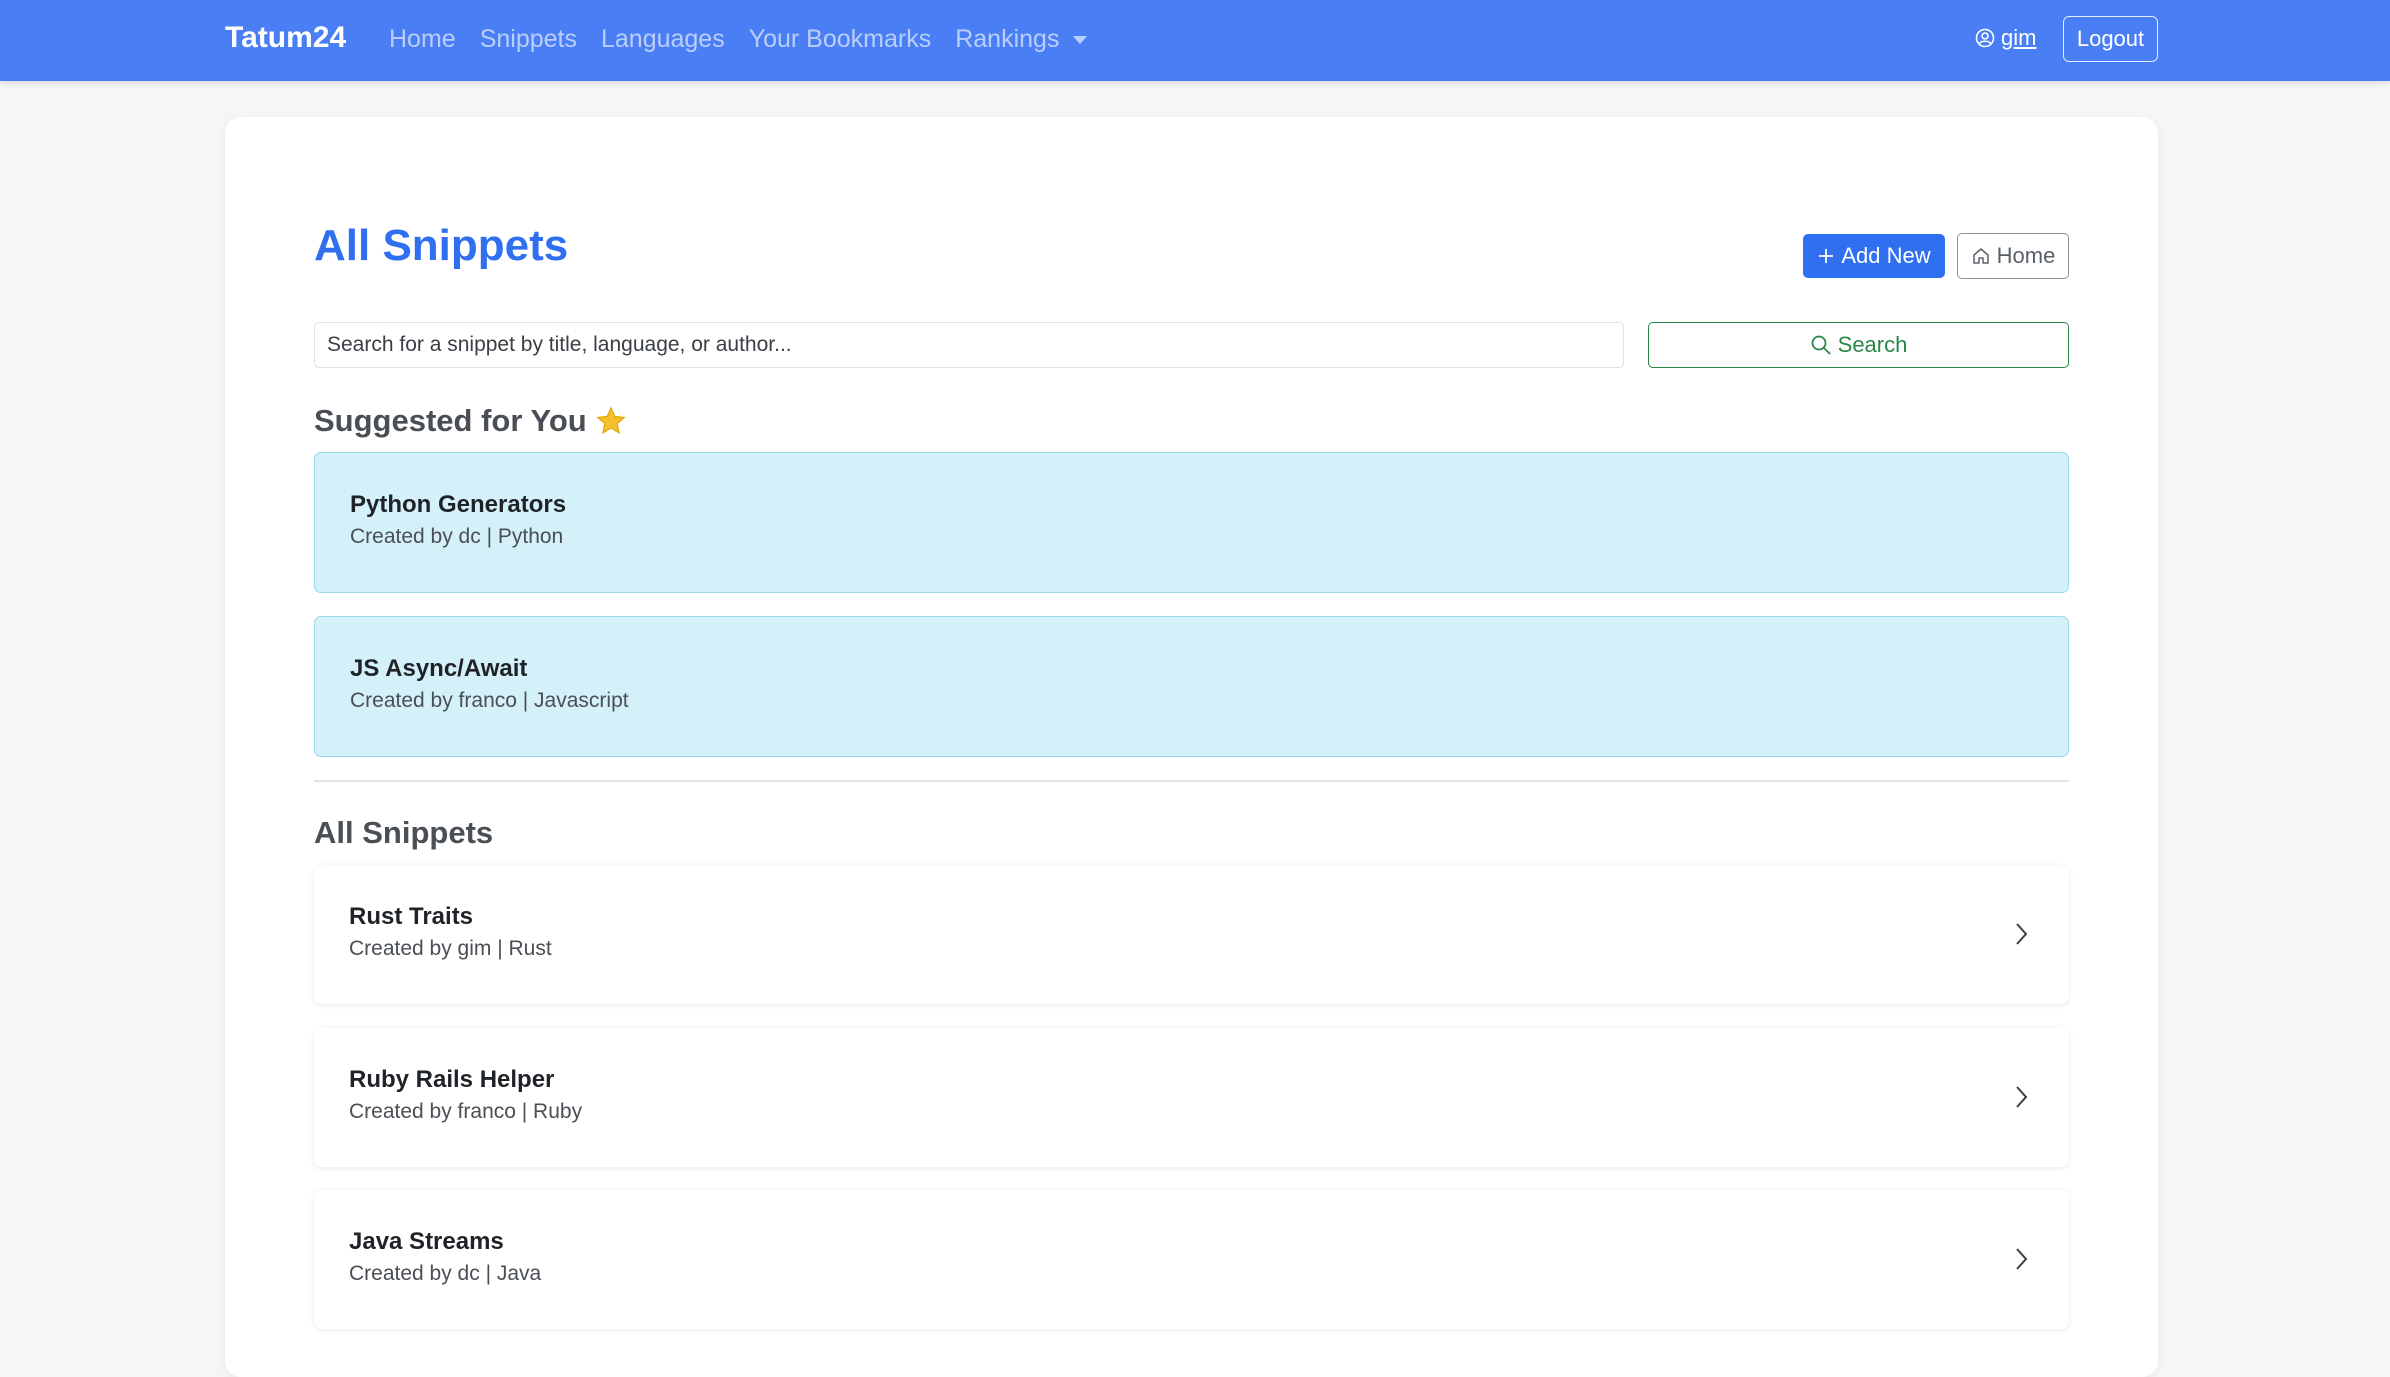 The height and width of the screenshot is (1377, 2390). What do you see at coordinates (411, 916) in the screenshot?
I see `snippet-title: Rust Traits` at bounding box center [411, 916].